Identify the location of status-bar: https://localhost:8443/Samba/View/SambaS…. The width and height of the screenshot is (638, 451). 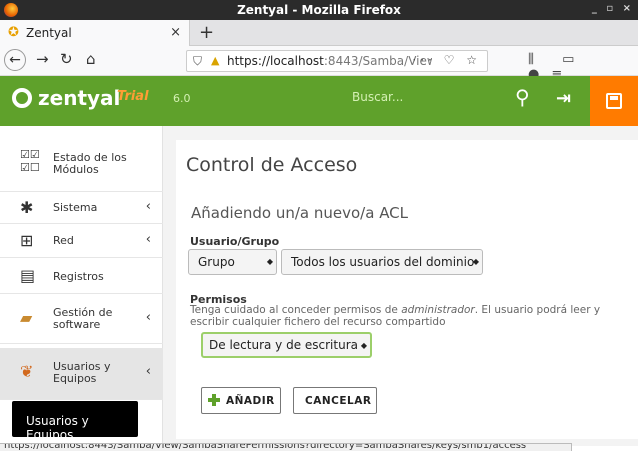
(286, 447).